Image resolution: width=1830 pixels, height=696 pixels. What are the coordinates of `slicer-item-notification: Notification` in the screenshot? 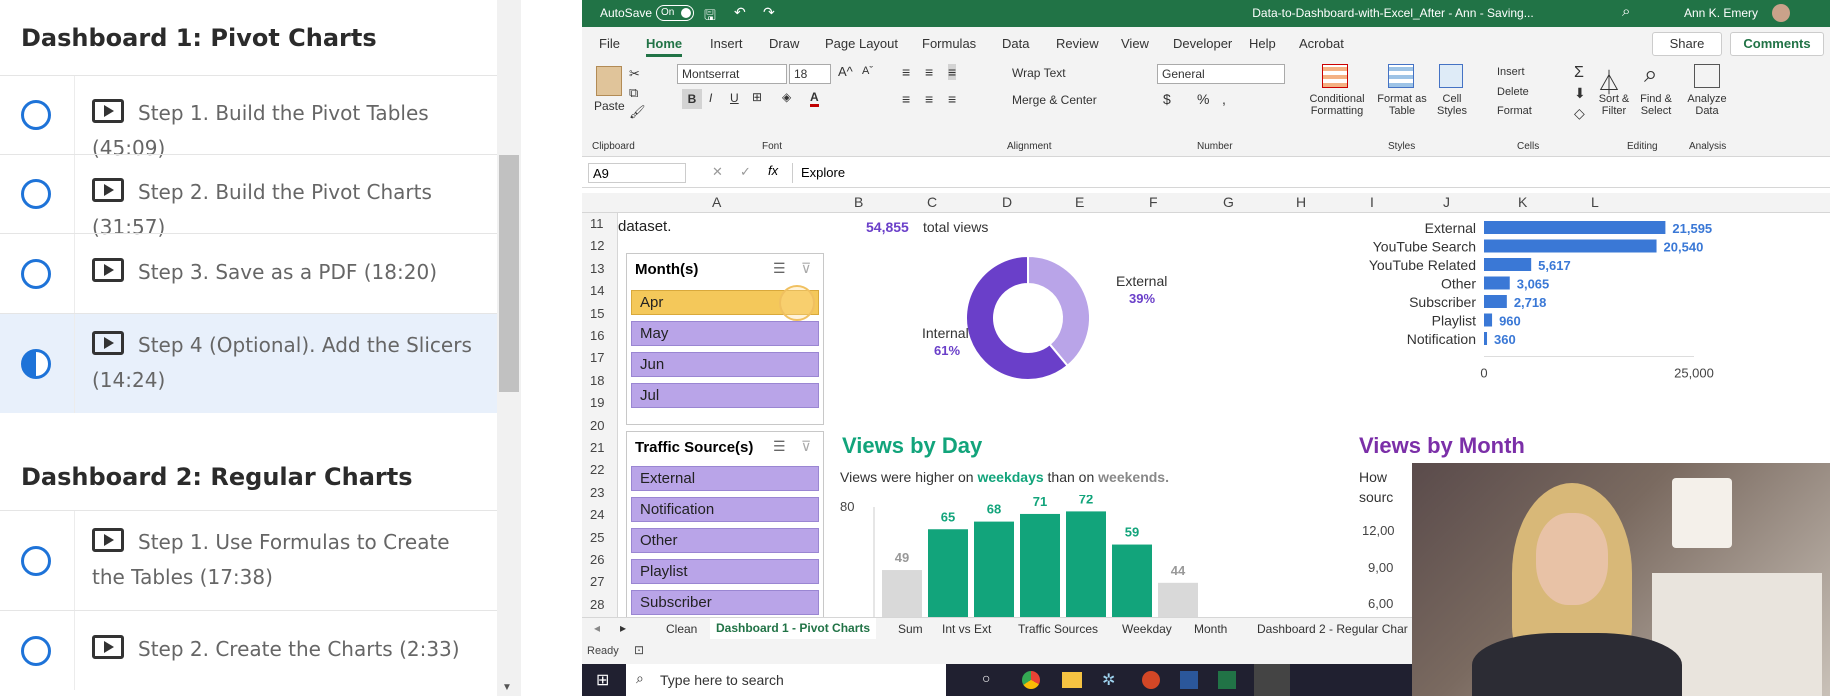 It's located at (725, 509).